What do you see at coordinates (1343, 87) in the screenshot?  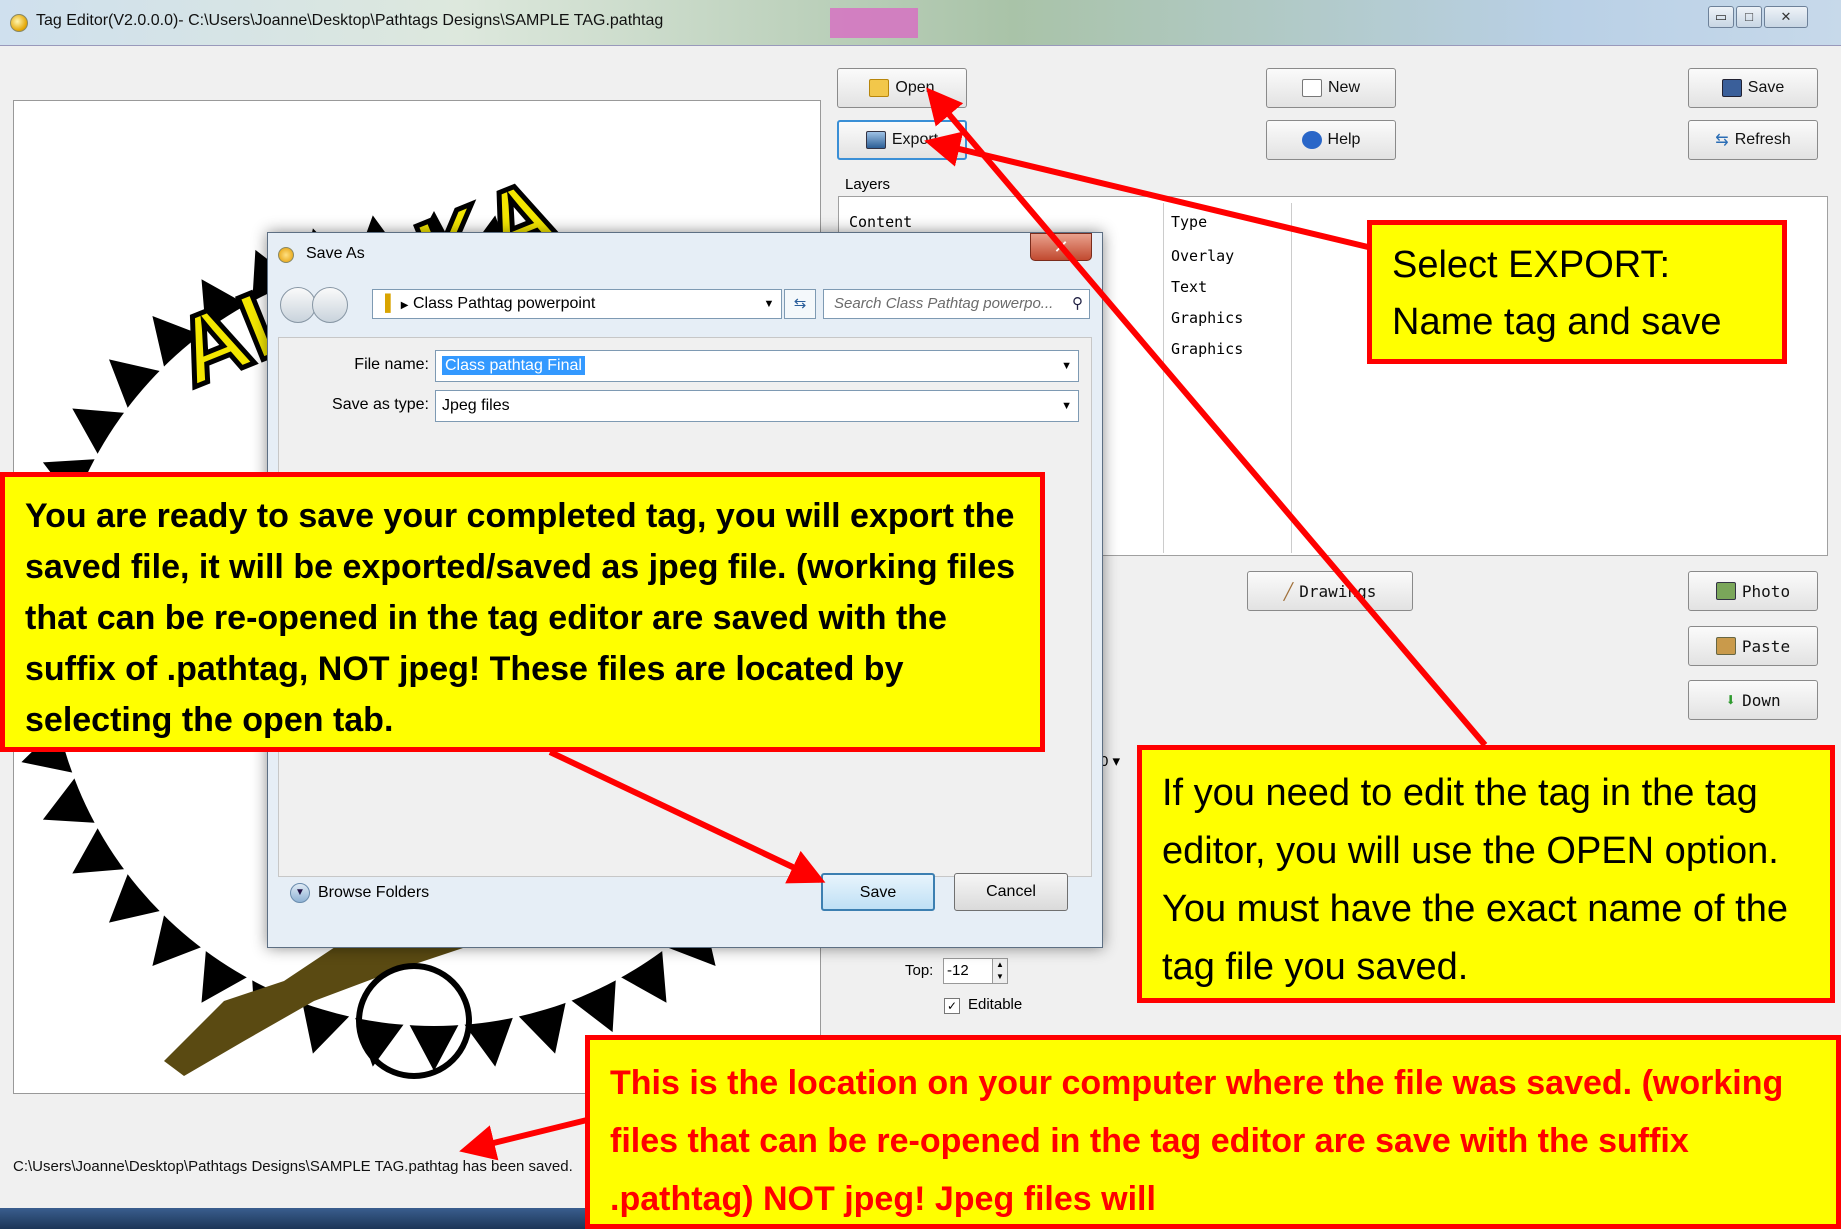 I see `new-label: New` at bounding box center [1343, 87].